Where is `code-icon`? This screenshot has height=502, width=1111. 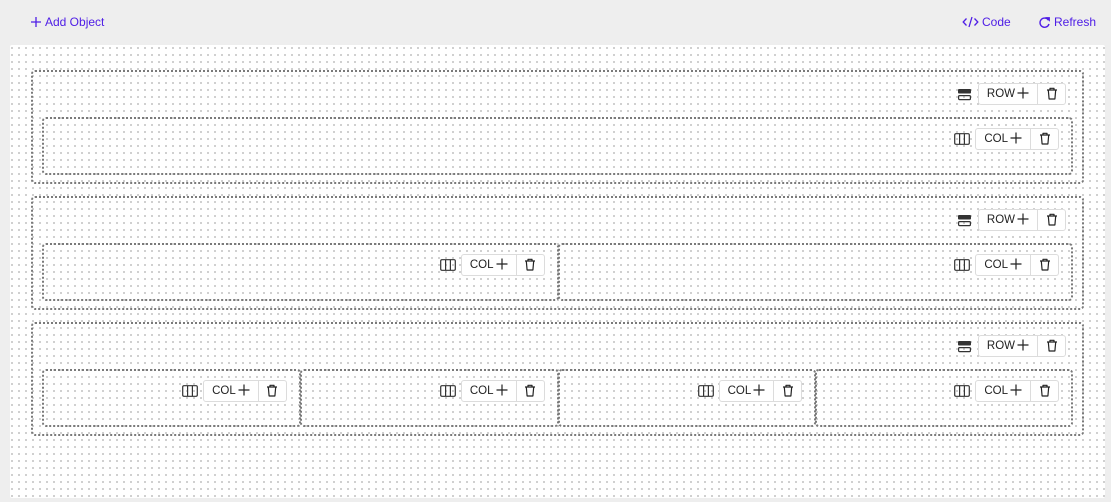 code-icon is located at coordinates (970, 22).